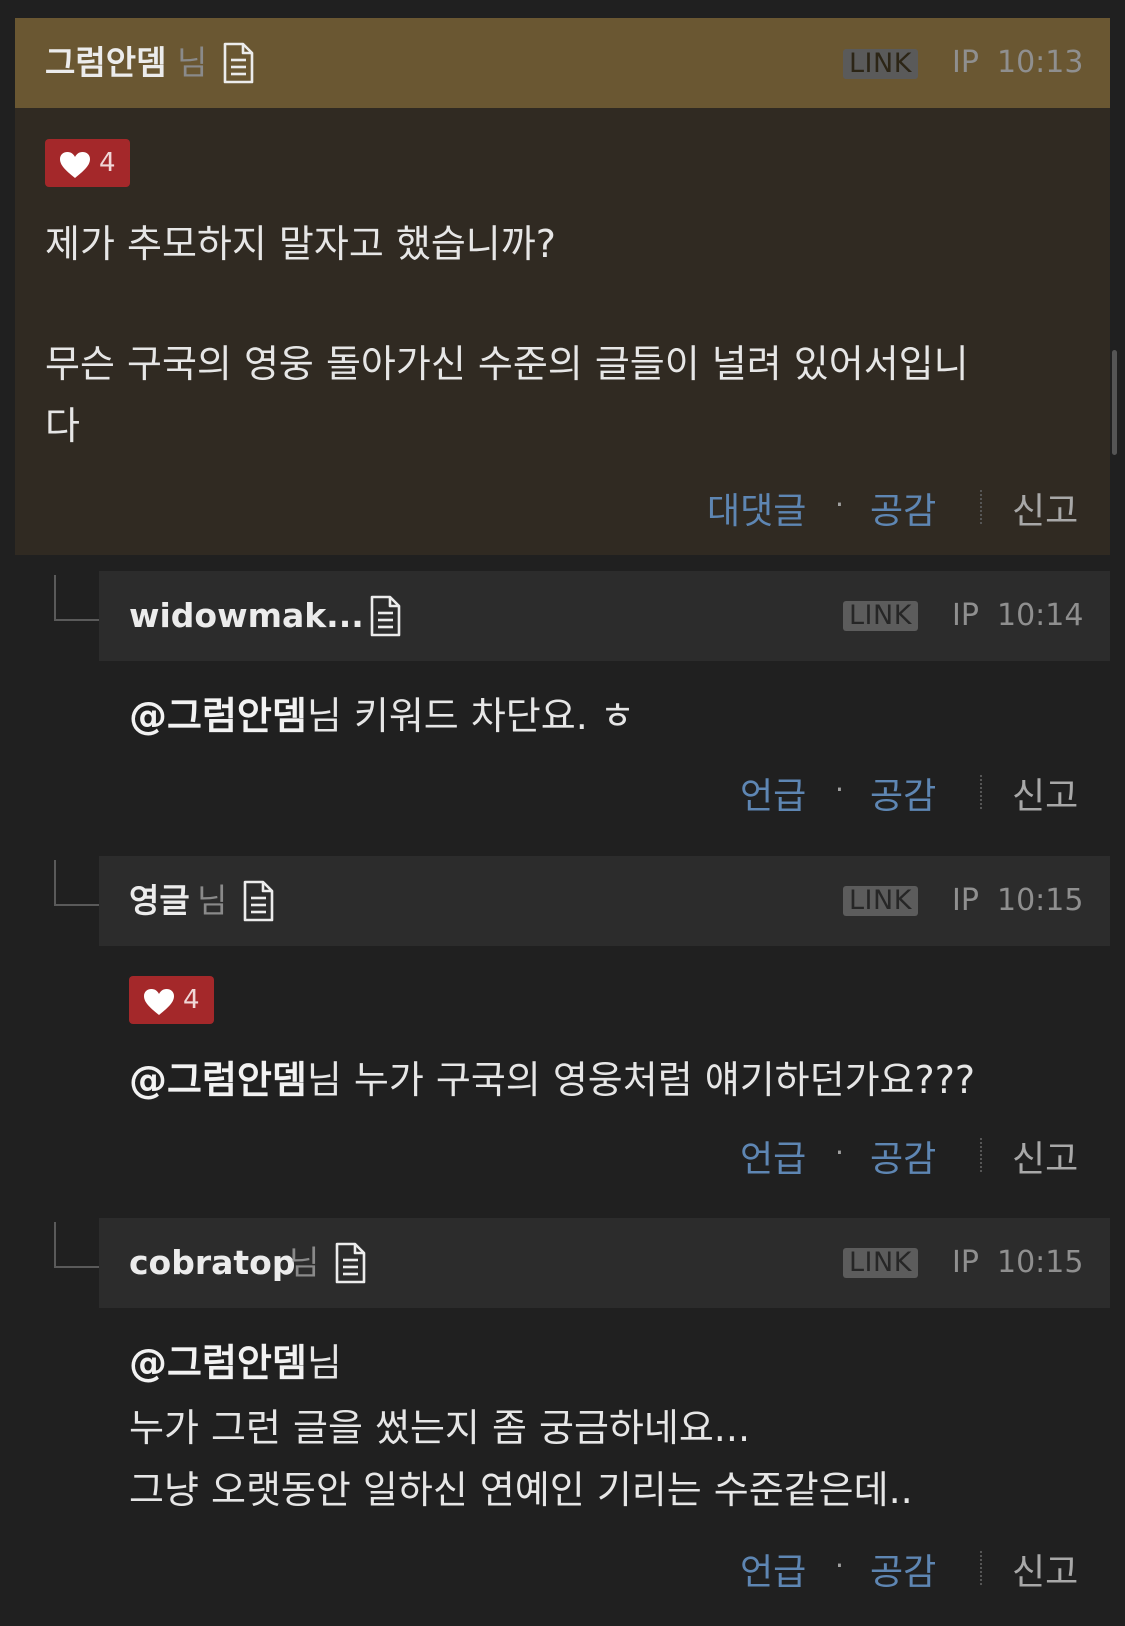  I want to click on comment-text-line: @그럼안뎀님 누가 구국의 영웅처럼 얘기하던가요???, so click(552, 1080).